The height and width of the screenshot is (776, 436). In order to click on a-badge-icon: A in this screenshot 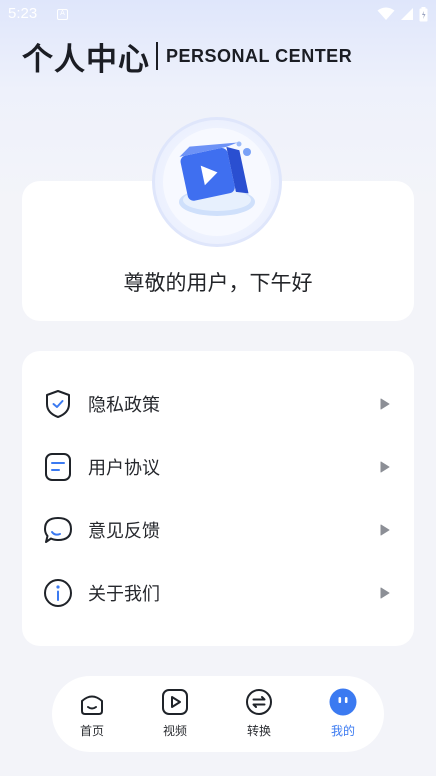, I will do `click(62, 14)`.